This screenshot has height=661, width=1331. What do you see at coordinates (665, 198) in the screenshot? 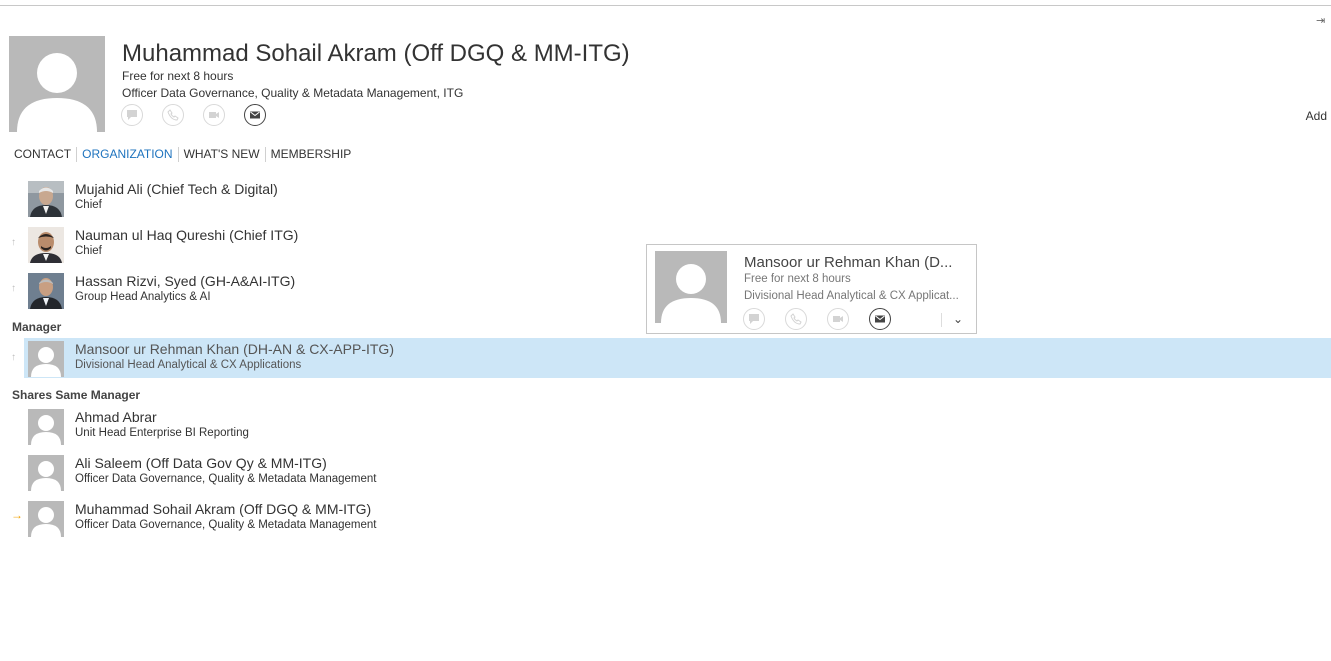
I see `org-list-item: Mujahid Ali (Chief Tech & Digital) Chief` at bounding box center [665, 198].